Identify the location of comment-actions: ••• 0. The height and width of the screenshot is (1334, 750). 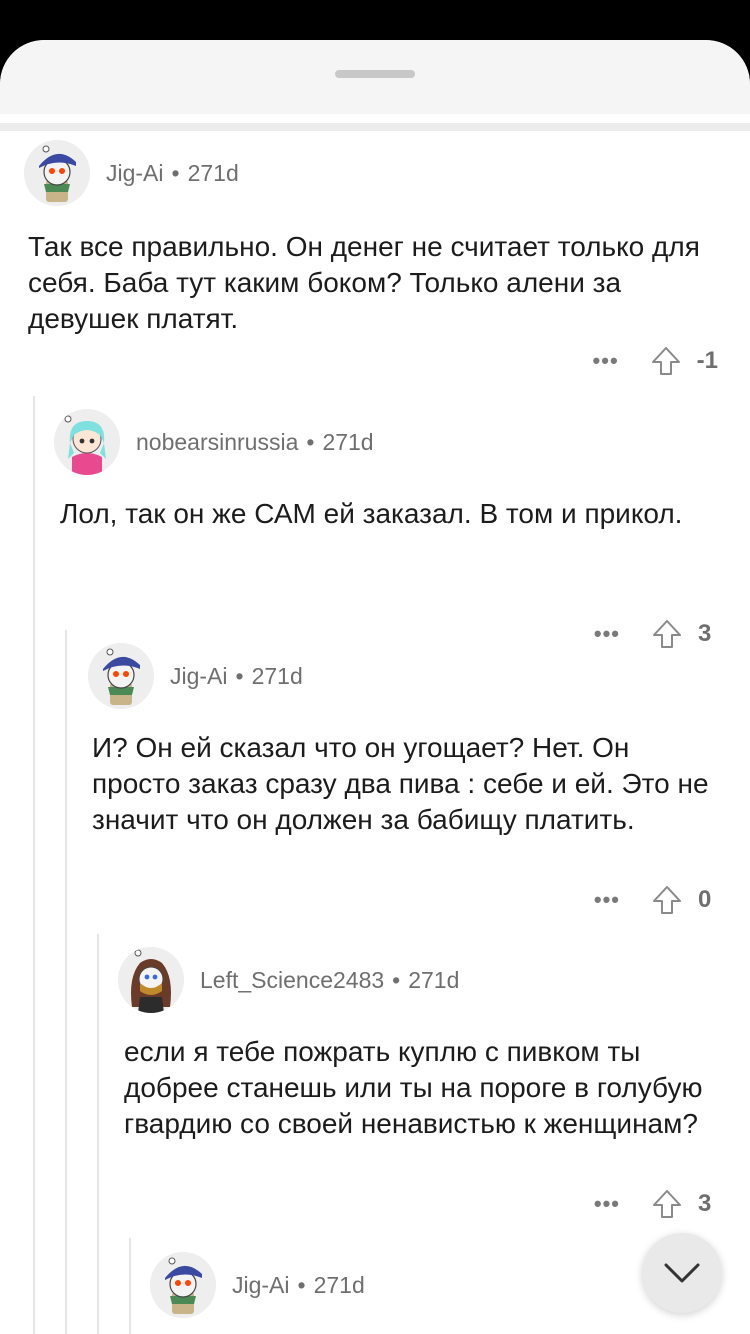
(656, 900).